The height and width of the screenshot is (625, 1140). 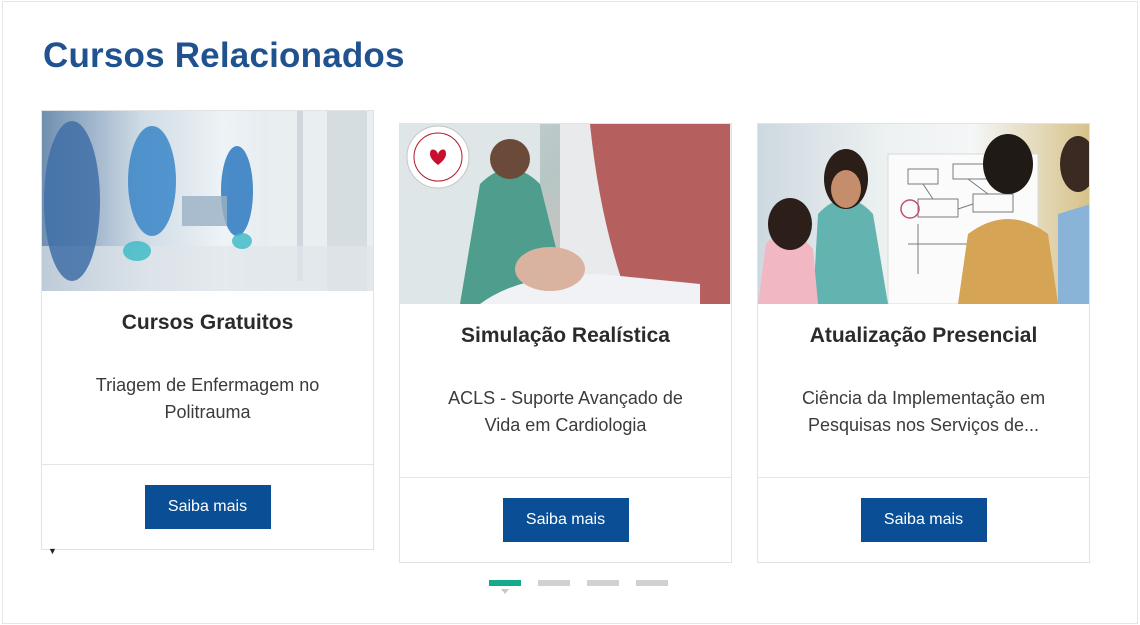 What do you see at coordinates (207, 201) in the screenshot?
I see `emergency-corridor-photo` at bounding box center [207, 201].